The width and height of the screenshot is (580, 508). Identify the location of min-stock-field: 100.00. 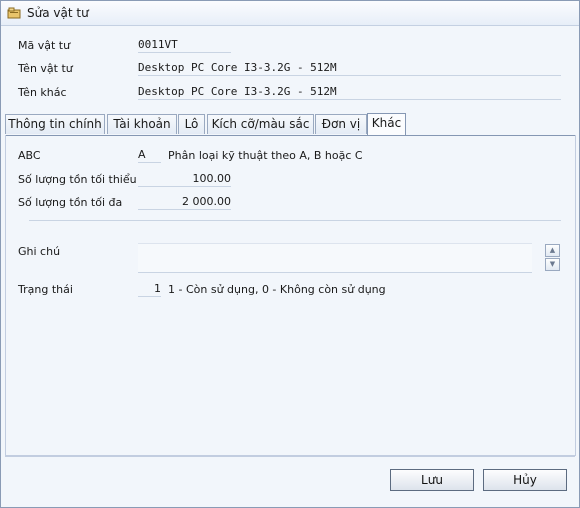
(184, 179).